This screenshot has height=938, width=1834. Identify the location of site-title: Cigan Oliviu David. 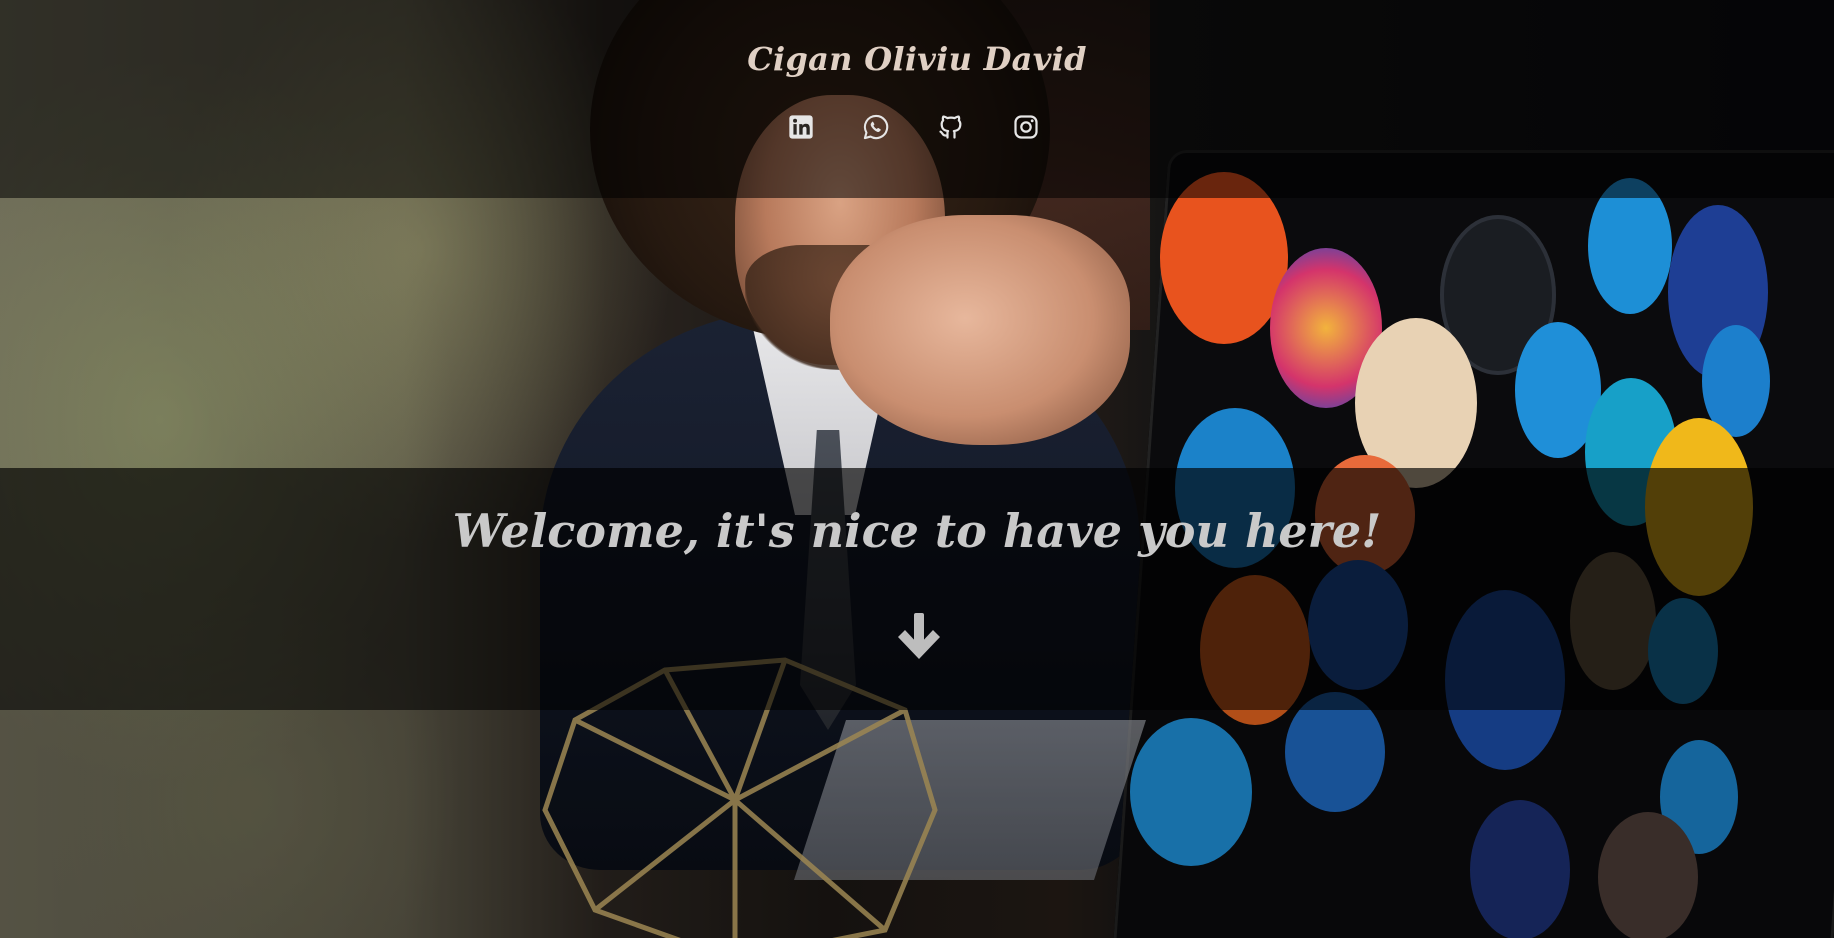
(917, 59).